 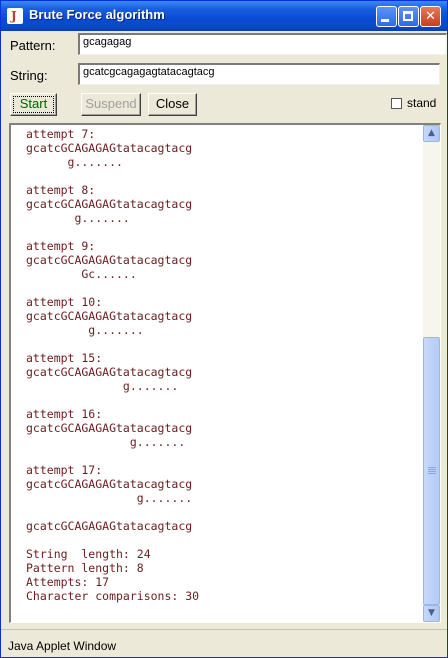 What do you see at coordinates (224, 16) in the screenshot?
I see `title-bar: J Brute Force algorithm ✕` at bounding box center [224, 16].